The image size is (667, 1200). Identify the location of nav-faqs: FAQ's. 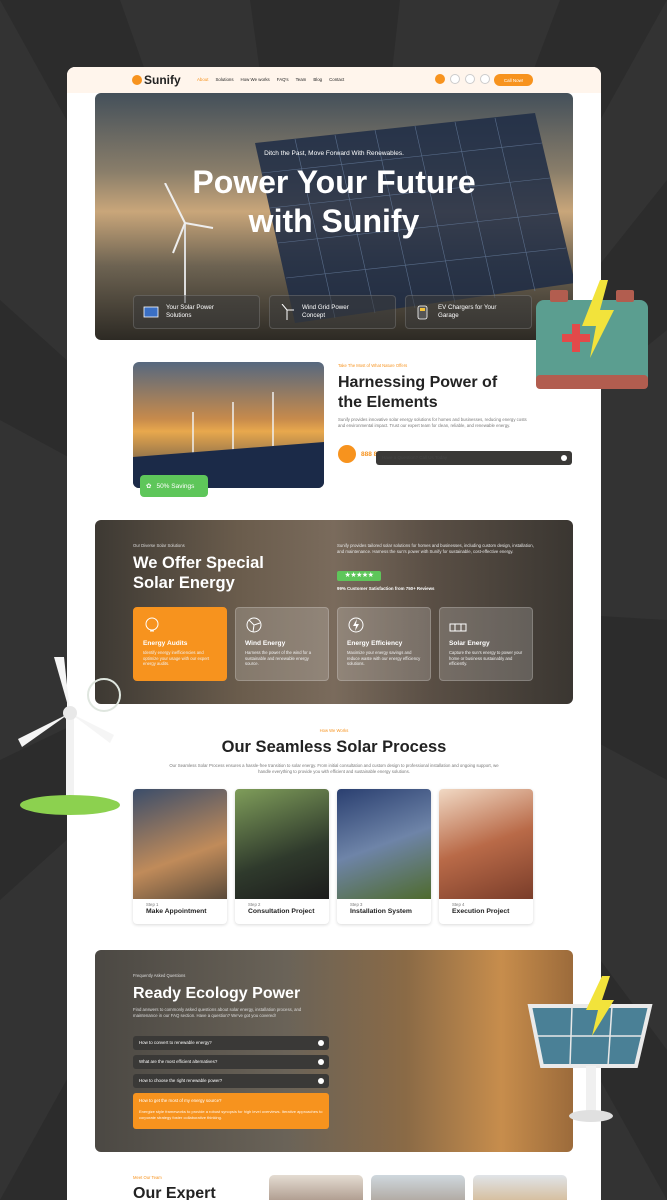
(283, 79).